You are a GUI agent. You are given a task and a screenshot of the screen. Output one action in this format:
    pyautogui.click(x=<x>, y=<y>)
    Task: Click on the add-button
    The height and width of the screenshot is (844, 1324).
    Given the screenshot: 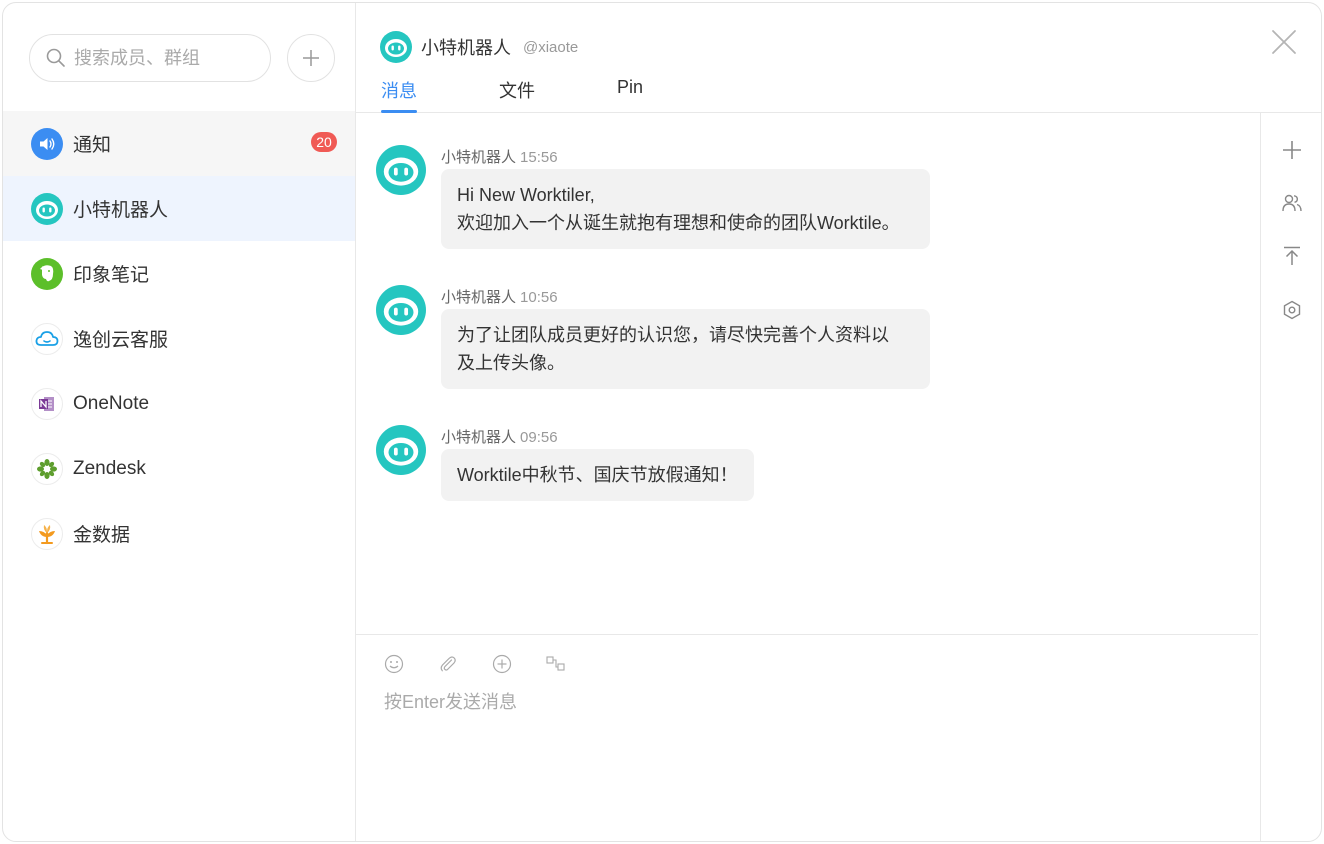 What is the action you would take?
    pyautogui.click(x=1292, y=150)
    